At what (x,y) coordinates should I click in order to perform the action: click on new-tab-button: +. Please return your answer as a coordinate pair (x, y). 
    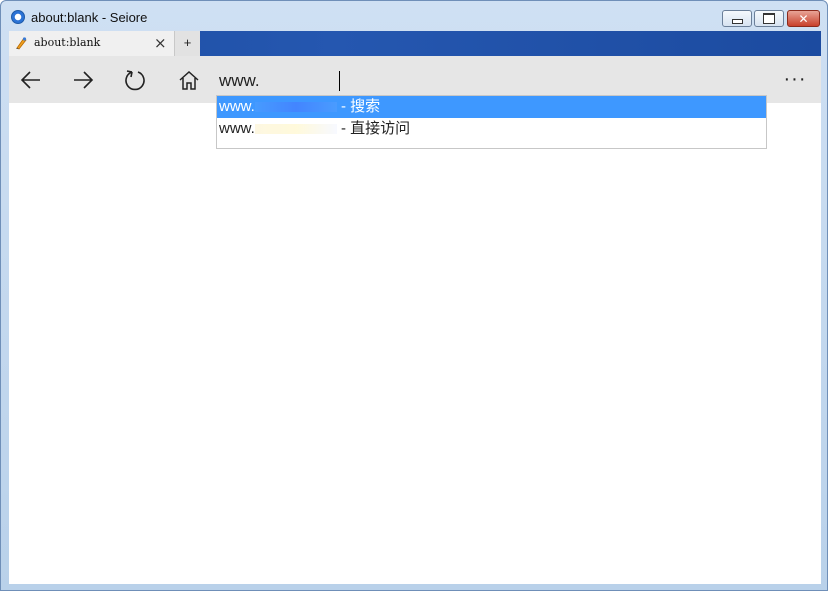
    Looking at the image, I should click on (187, 43).